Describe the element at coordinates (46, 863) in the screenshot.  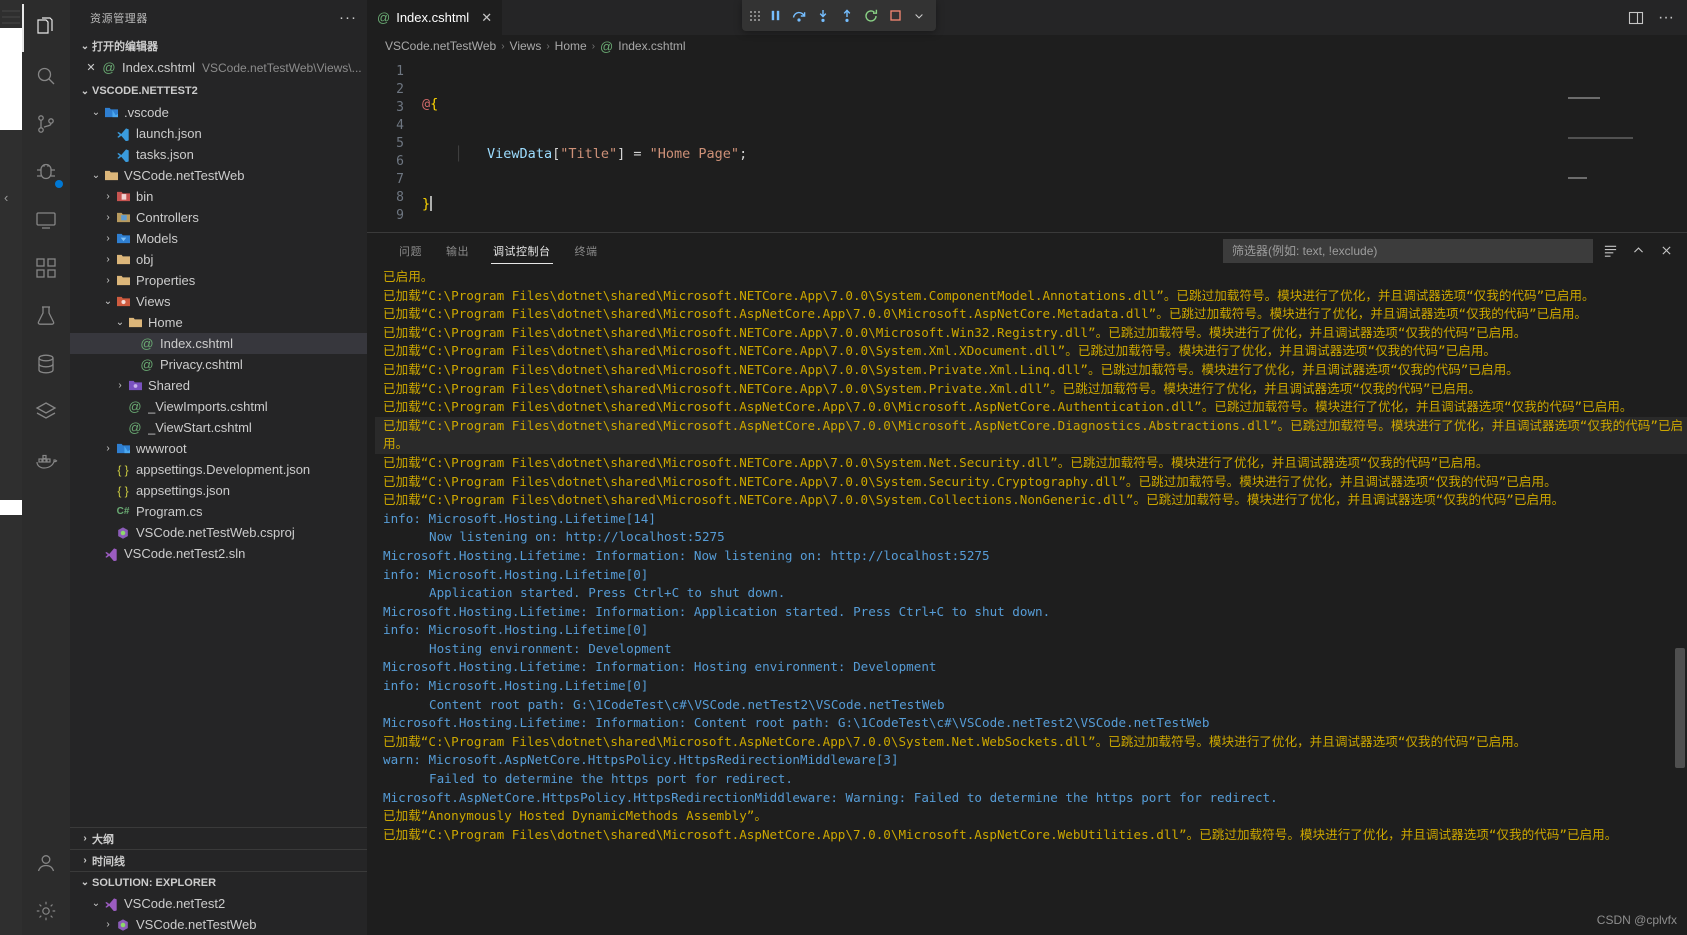
I see `activity-item-accounts` at that location.